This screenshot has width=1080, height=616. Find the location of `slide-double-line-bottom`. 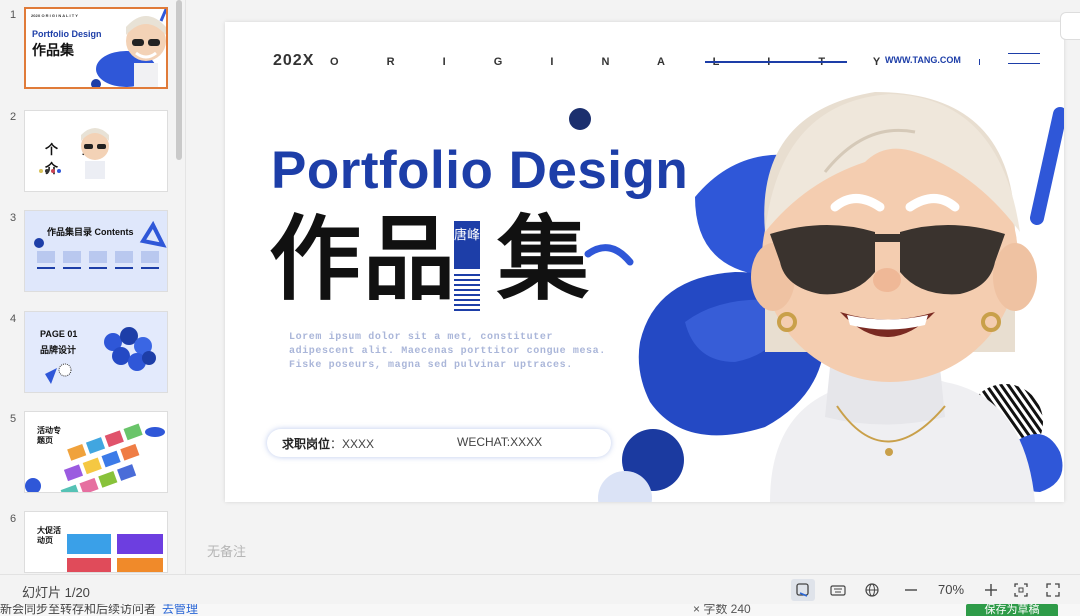

slide-double-line-bottom is located at coordinates (1024, 63).